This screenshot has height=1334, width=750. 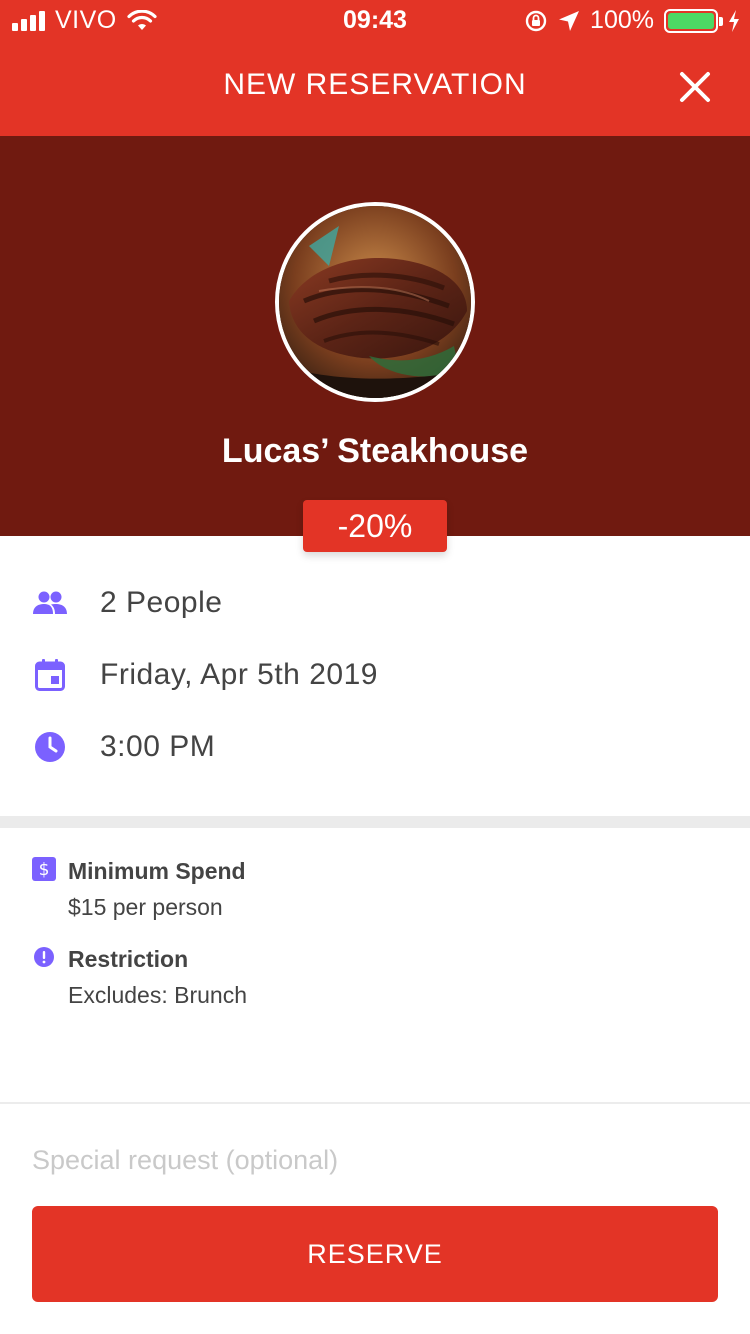 What do you see at coordinates (44, 959) in the screenshot?
I see `alert-icon` at bounding box center [44, 959].